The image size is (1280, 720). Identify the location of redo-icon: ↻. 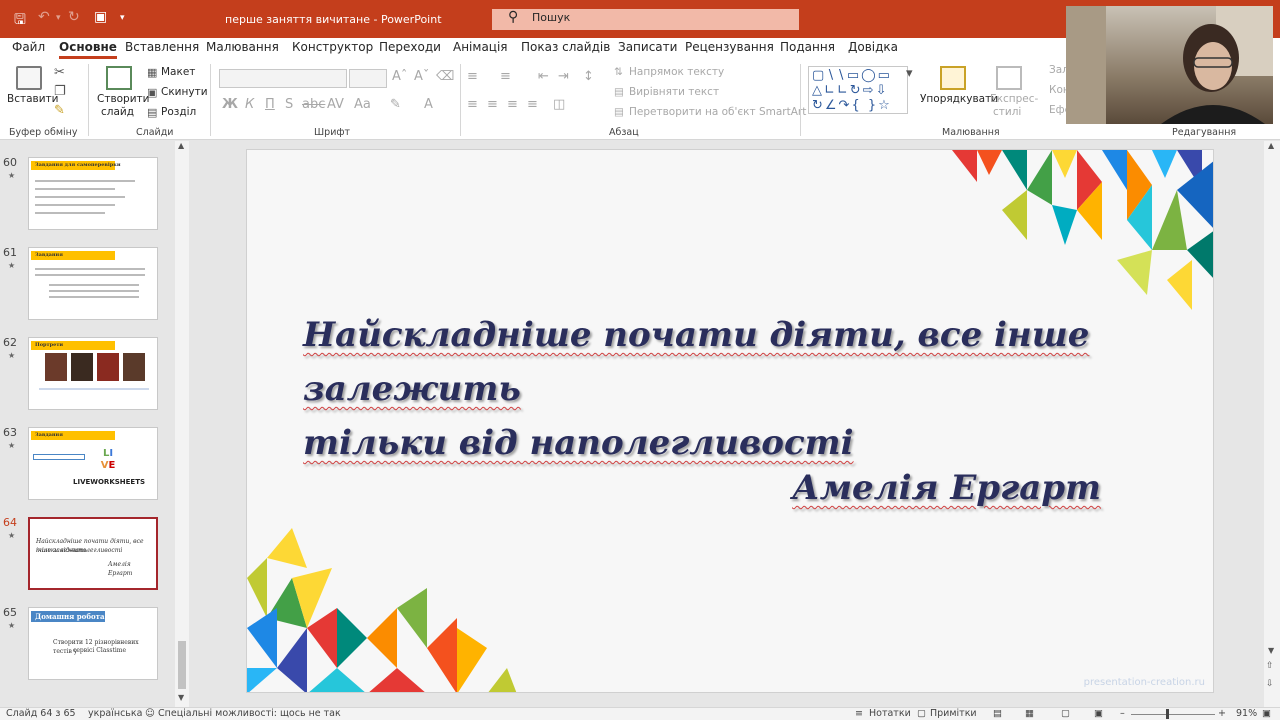
(74, 17).